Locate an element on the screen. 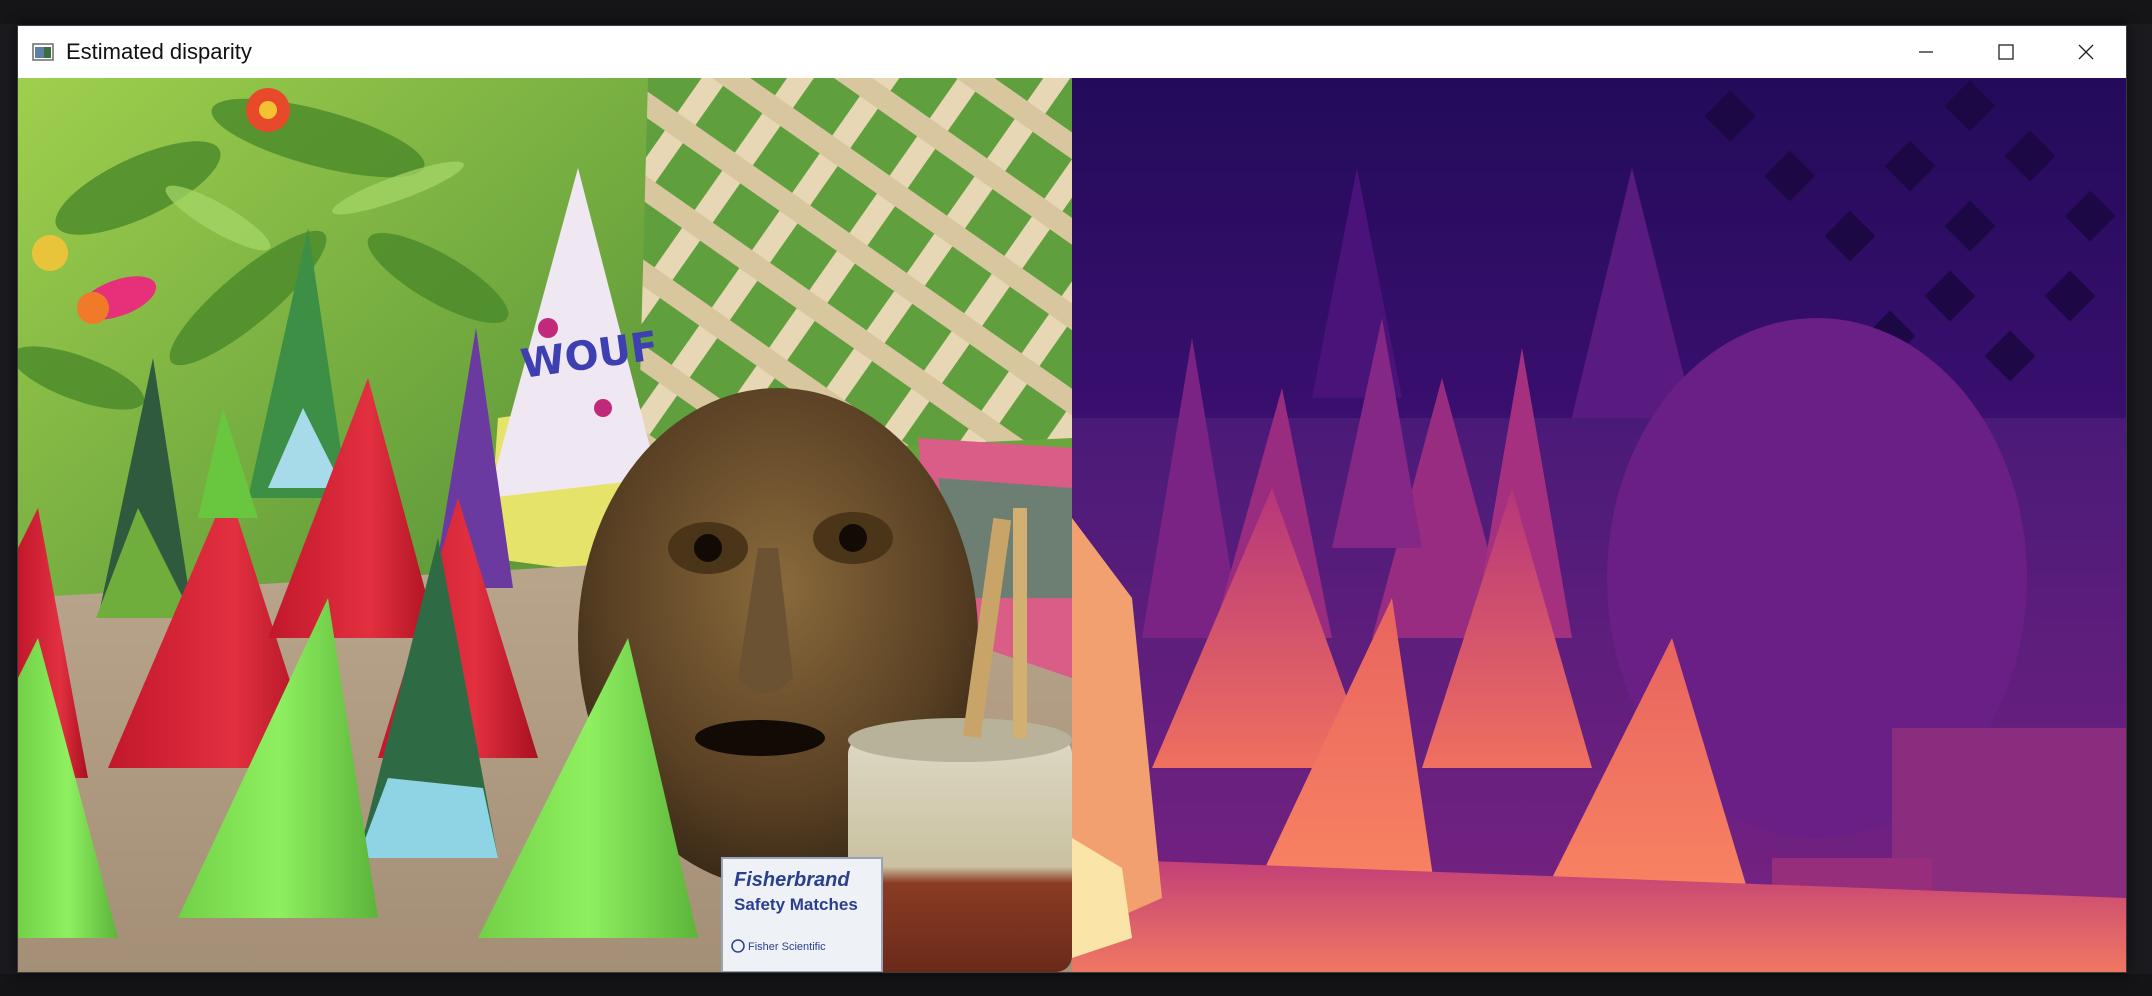 This screenshot has height=996, width=2152. minimize-icon is located at coordinates (1926, 52).